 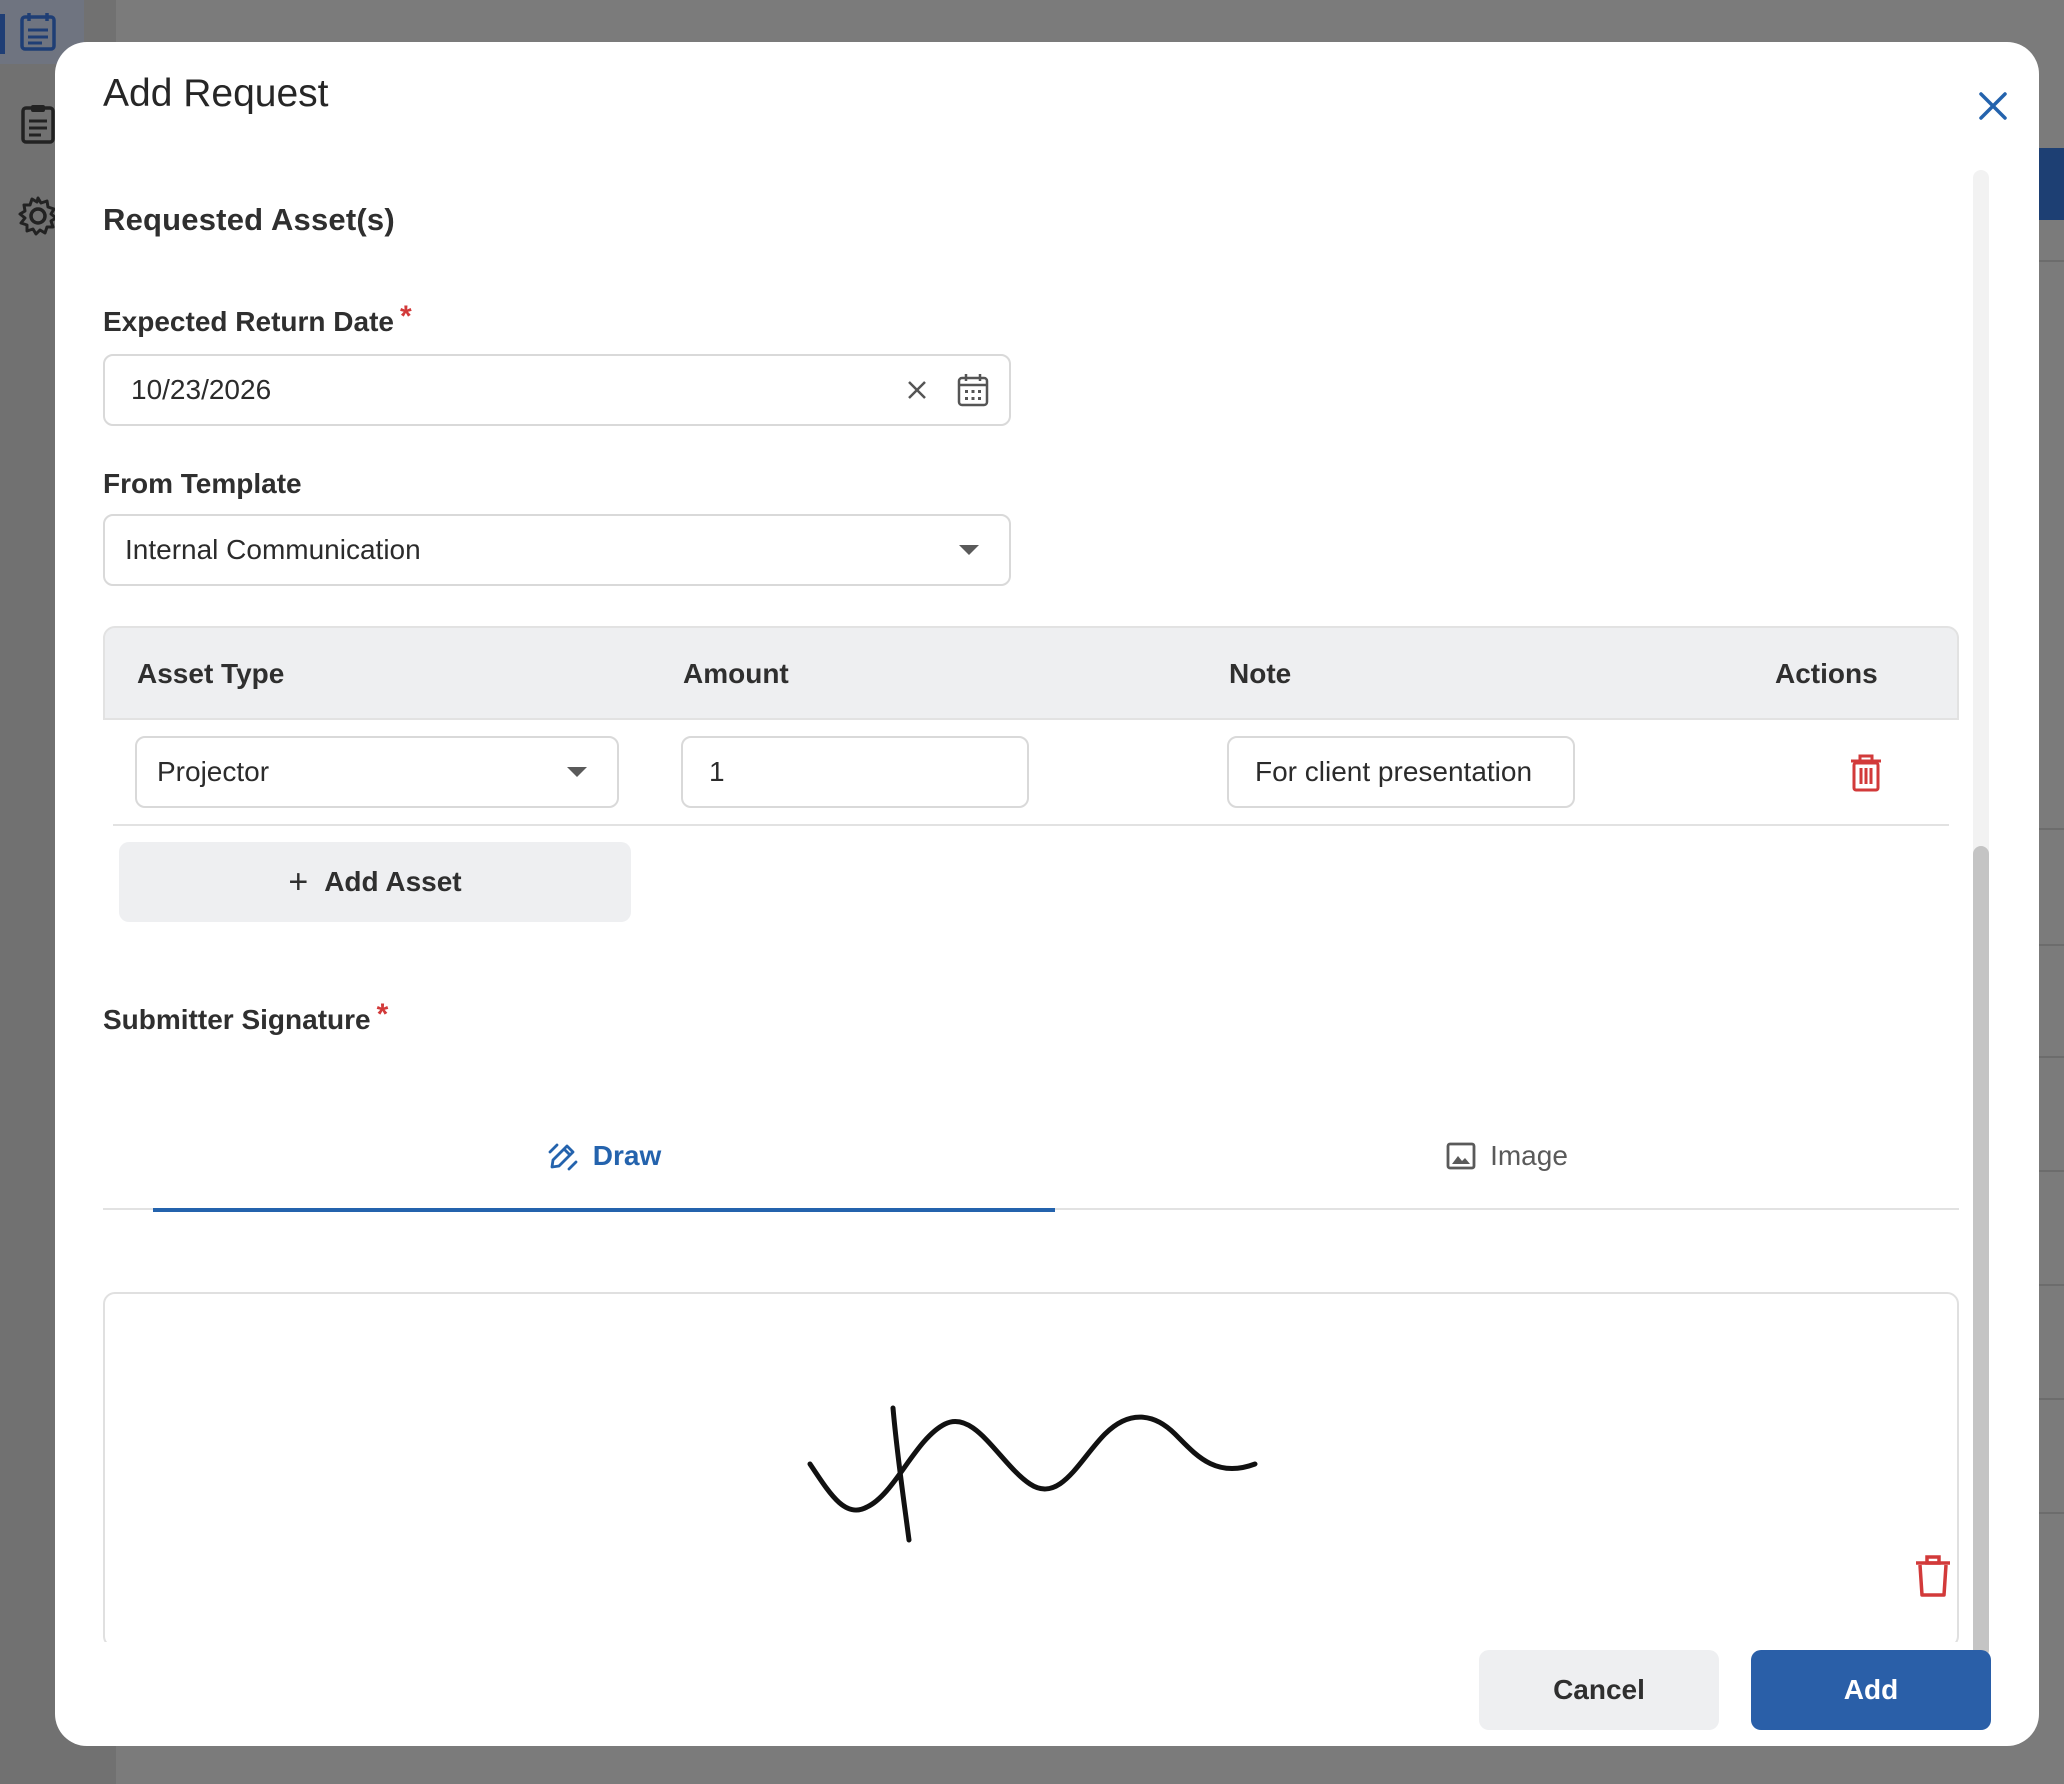 What do you see at coordinates (1529, 1155) in the screenshot?
I see `tab-image-label: Image` at bounding box center [1529, 1155].